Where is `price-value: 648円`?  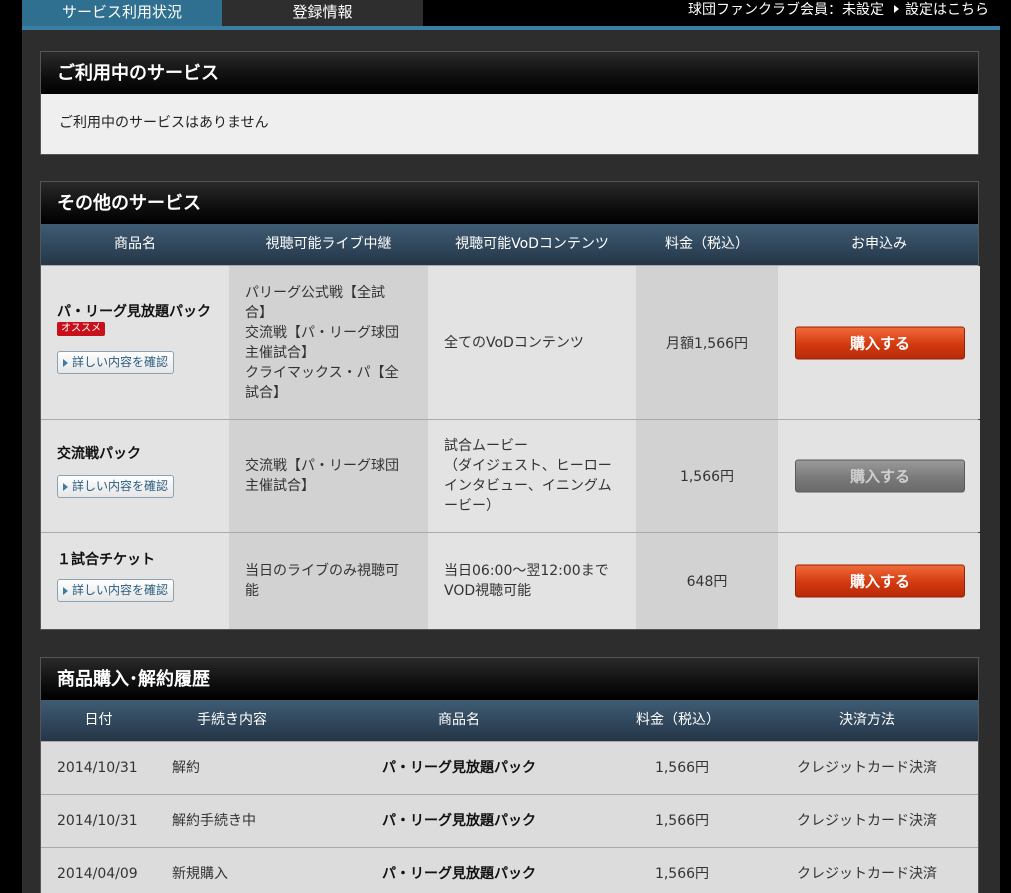 price-value: 648円 is located at coordinates (707, 582).